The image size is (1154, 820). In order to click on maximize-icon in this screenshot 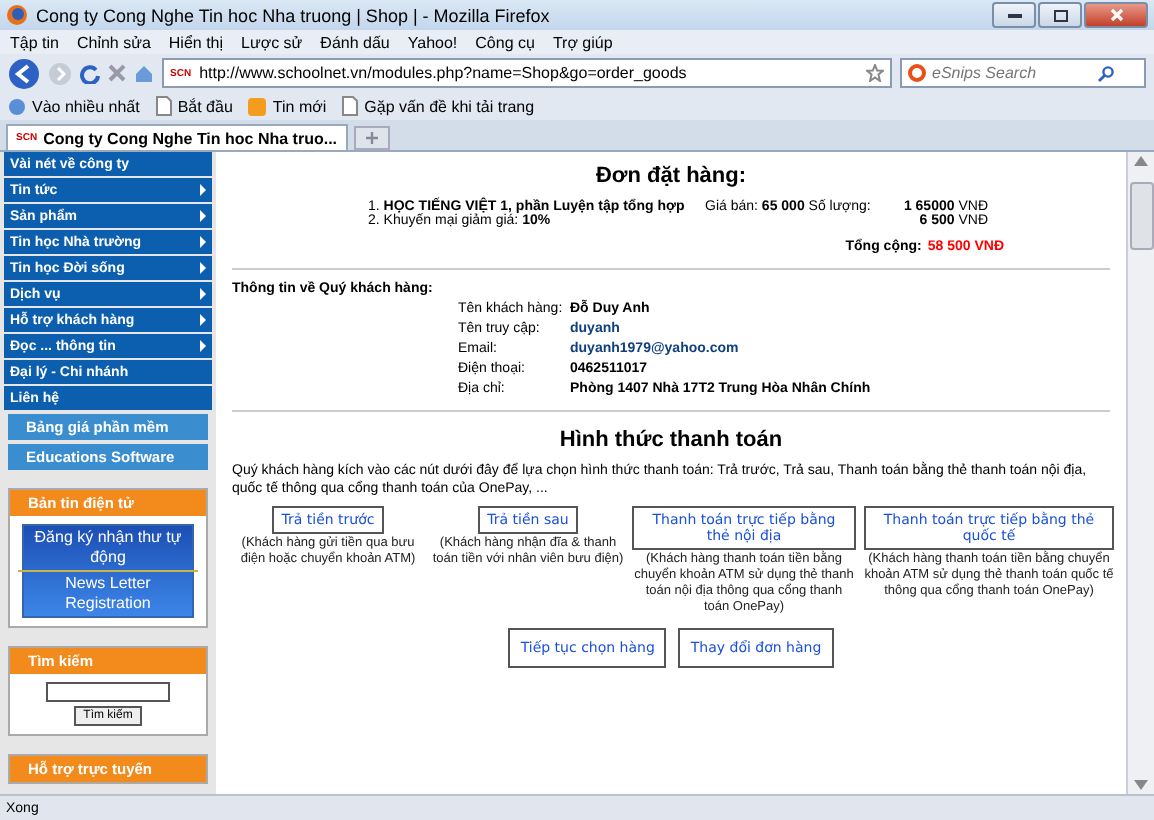, I will do `click(1060, 15)`.